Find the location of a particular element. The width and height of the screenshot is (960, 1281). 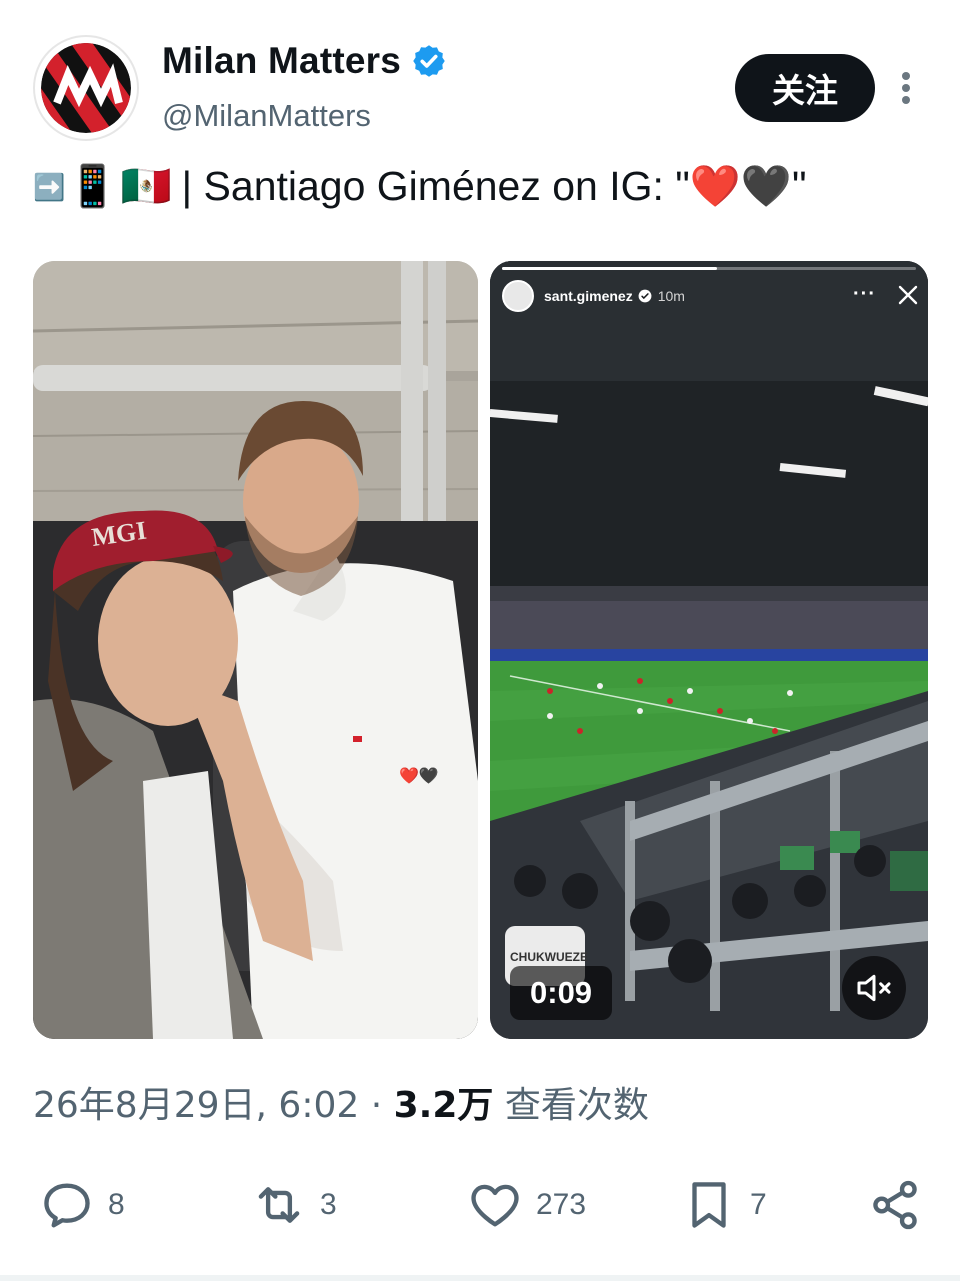

reply-icon is located at coordinates (67, 1205).